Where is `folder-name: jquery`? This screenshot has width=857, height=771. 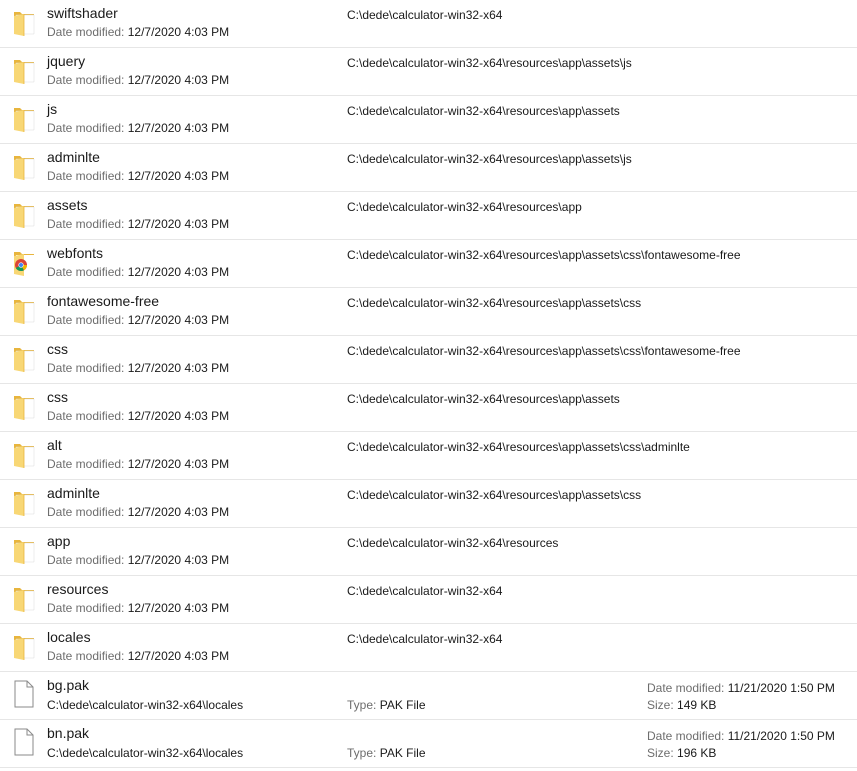 folder-name: jquery is located at coordinates (66, 61).